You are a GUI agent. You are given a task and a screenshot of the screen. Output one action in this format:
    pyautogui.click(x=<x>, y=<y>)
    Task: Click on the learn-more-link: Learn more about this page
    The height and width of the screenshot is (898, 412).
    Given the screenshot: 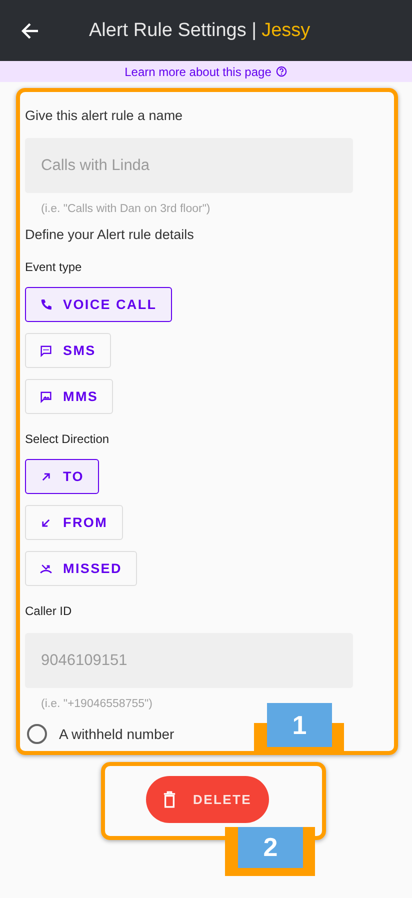 What is the action you would take?
    pyautogui.click(x=206, y=71)
    